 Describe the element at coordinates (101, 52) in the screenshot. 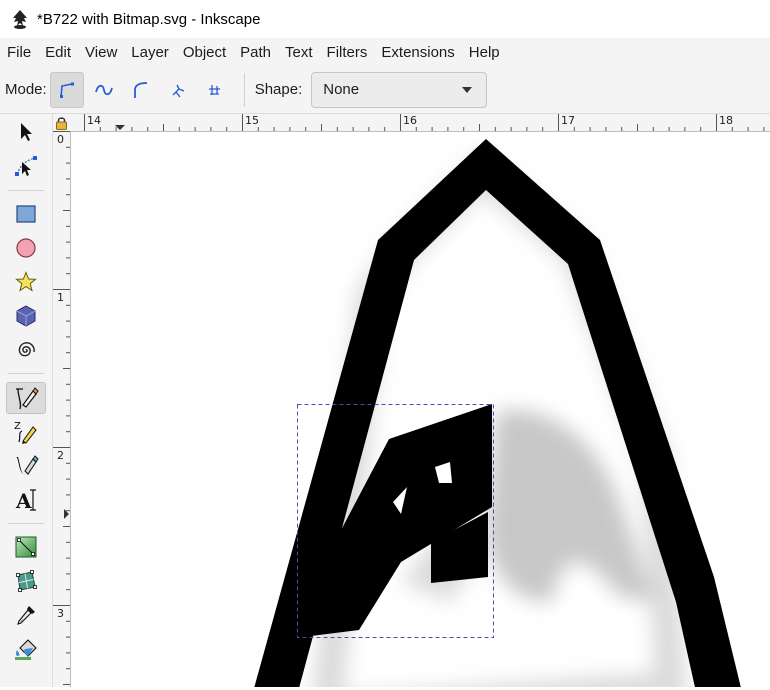

I see `menu-view: View` at that location.